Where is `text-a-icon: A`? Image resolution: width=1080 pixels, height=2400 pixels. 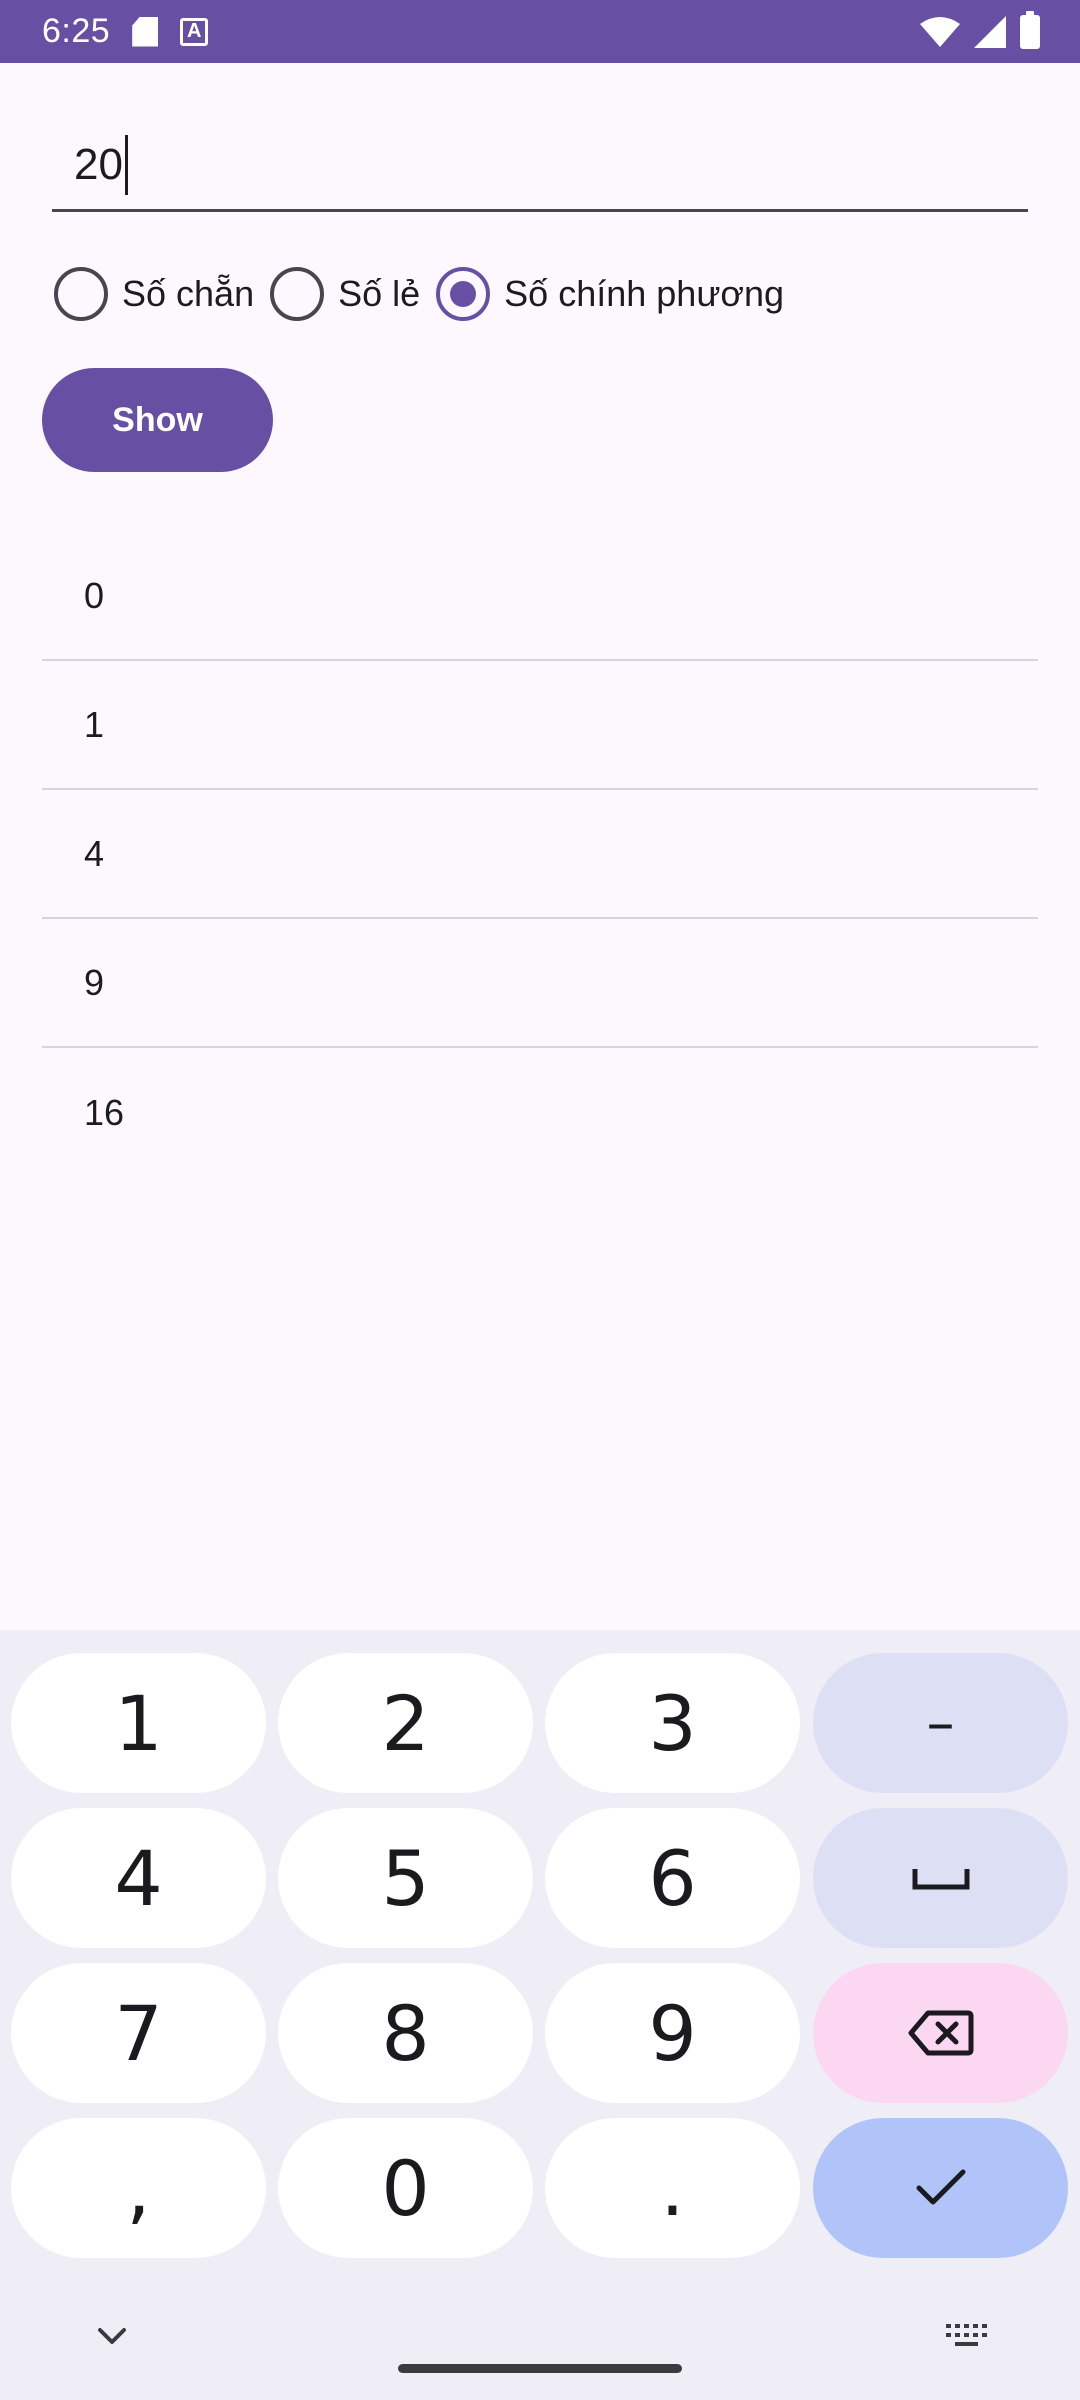
text-a-icon: A is located at coordinates (194, 31).